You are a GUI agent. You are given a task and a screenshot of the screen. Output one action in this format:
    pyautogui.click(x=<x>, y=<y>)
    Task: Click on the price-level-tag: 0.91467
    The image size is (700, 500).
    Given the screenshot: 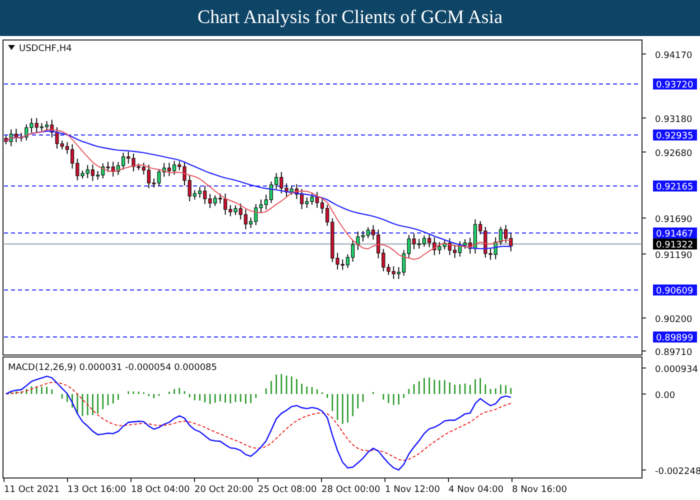 What is the action you would take?
    pyautogui.click(x=675, y=234)
    